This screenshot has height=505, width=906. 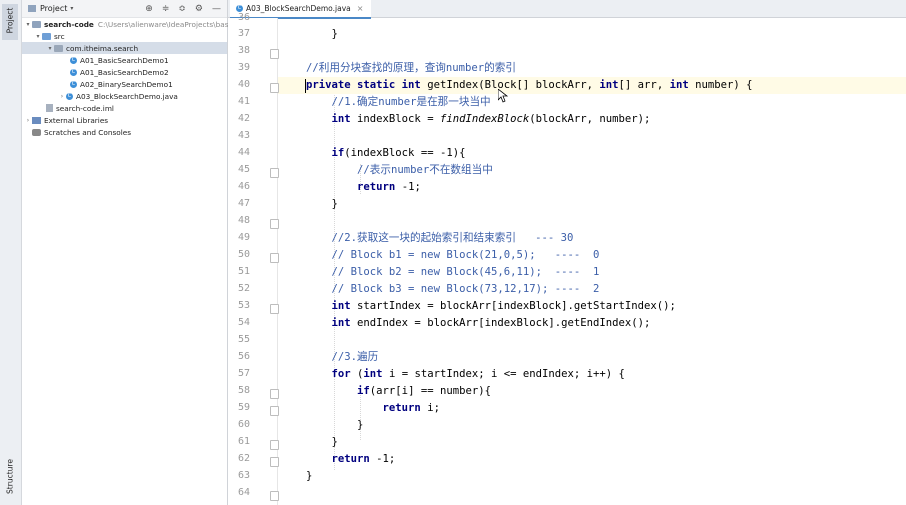 What do you see at coordinates (36, 132) in the screenshot?
I see `scratch-icon` at bounding box center [36, 132].